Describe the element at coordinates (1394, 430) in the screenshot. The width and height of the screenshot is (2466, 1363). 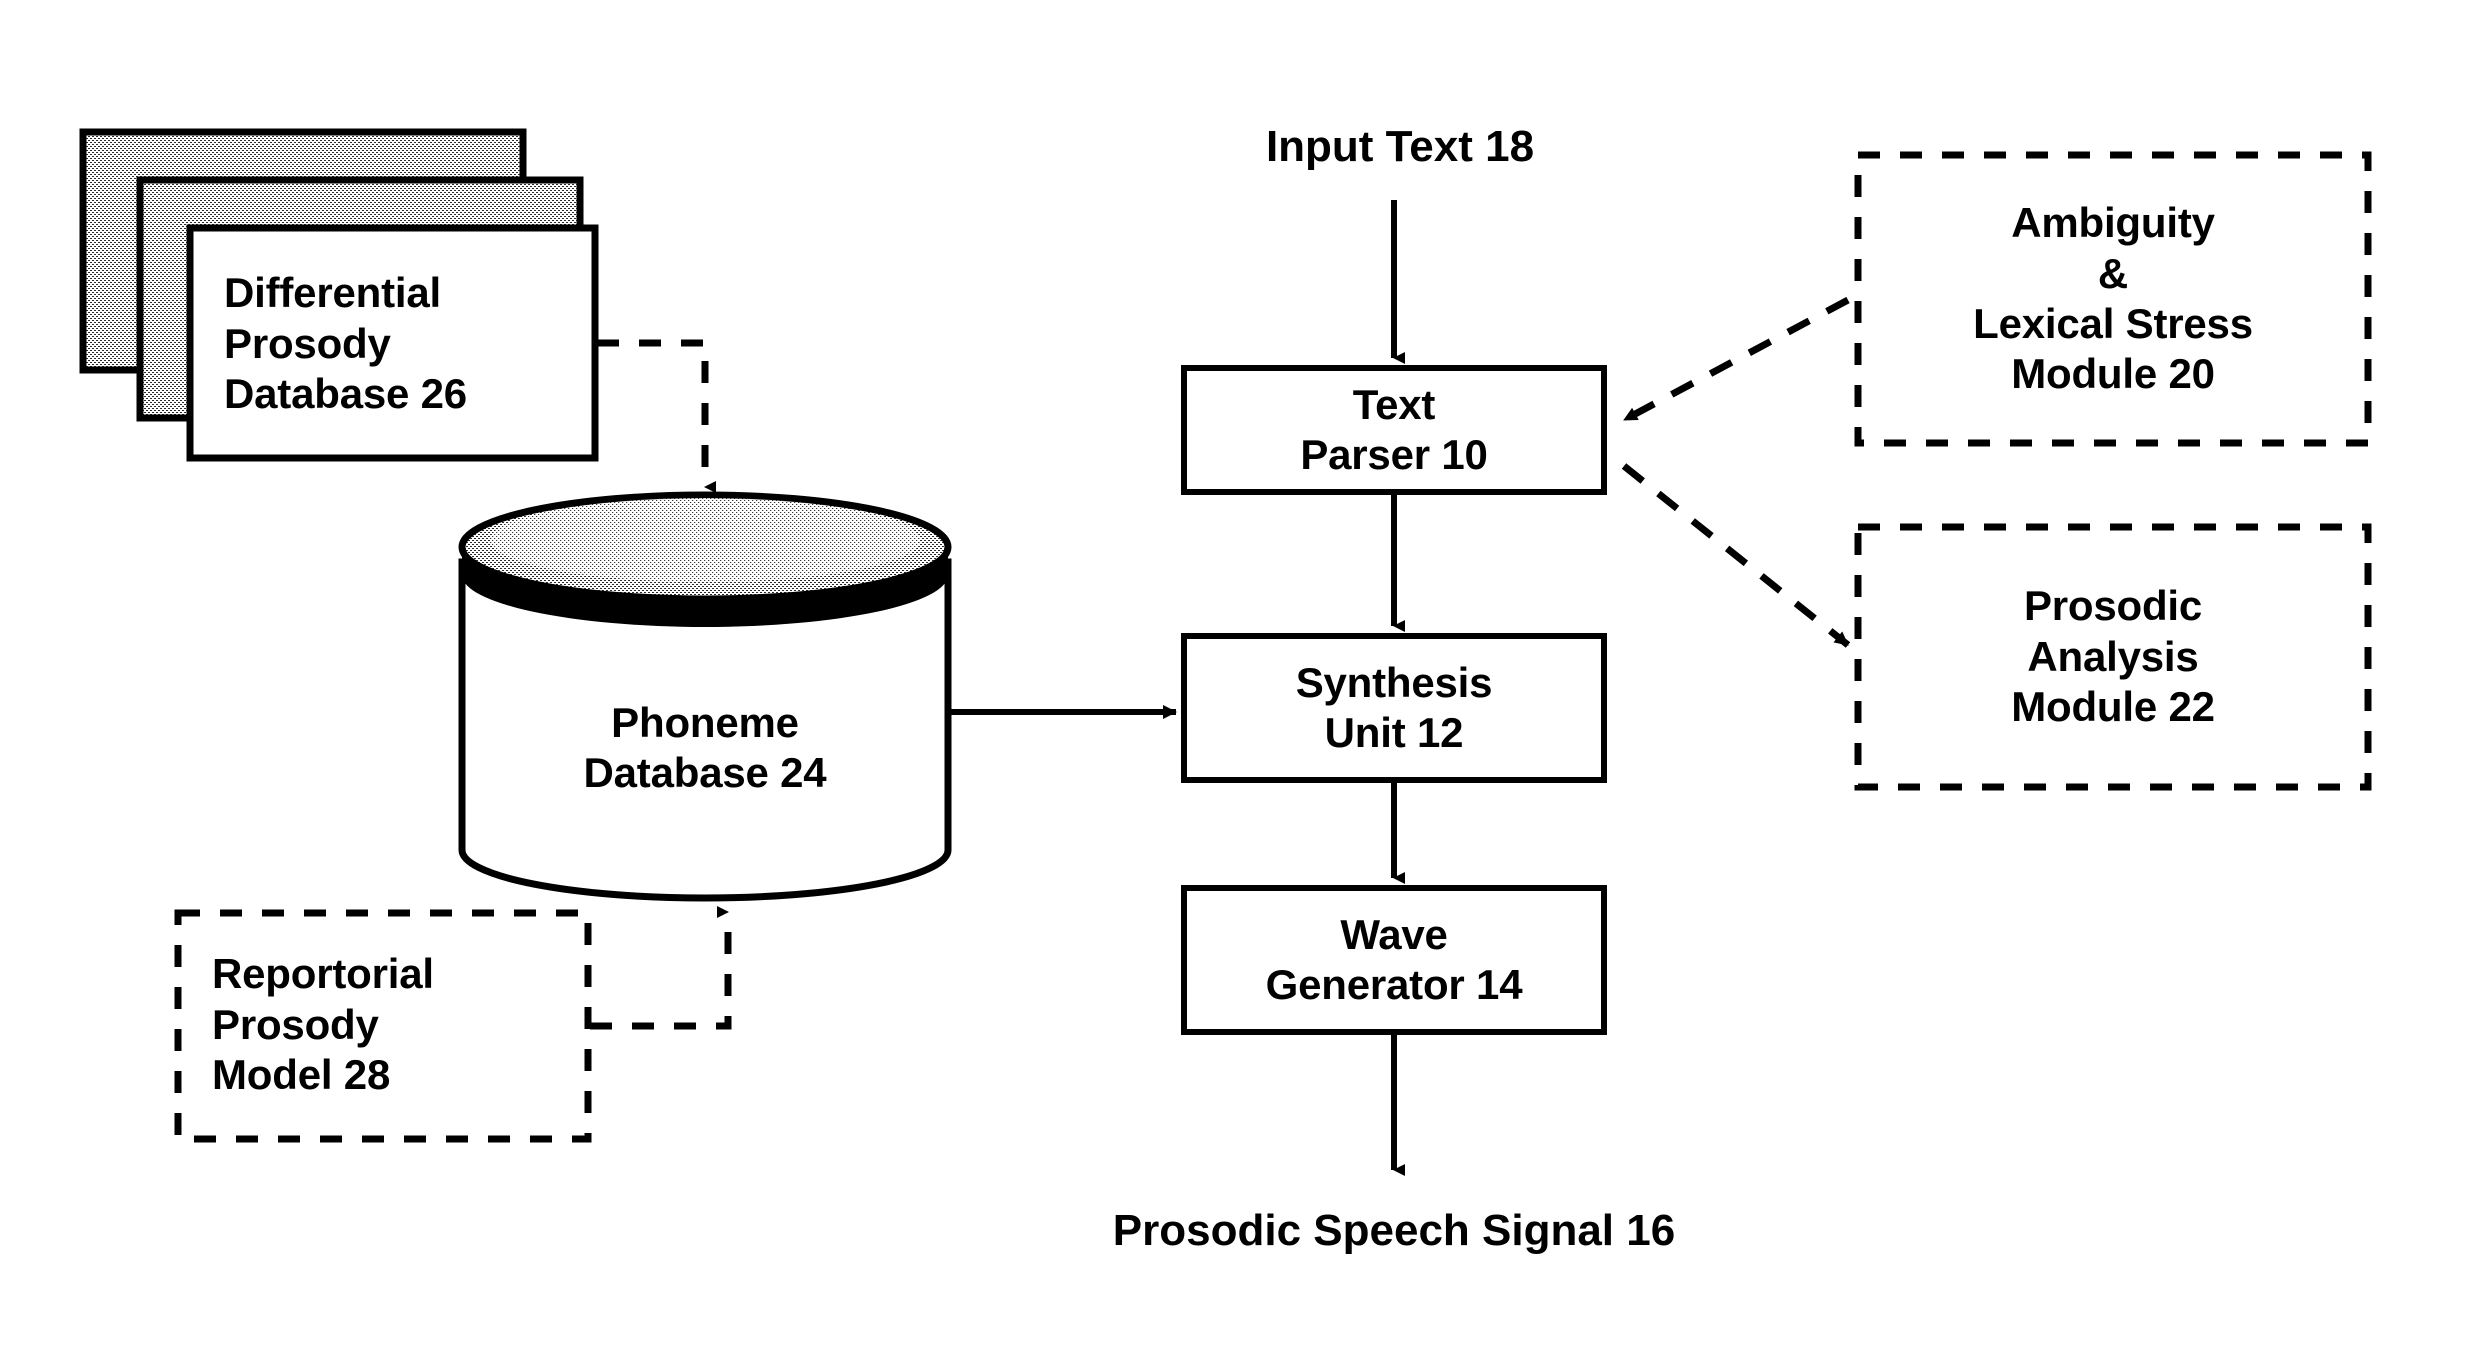
I see `text-parser-node` at that location.